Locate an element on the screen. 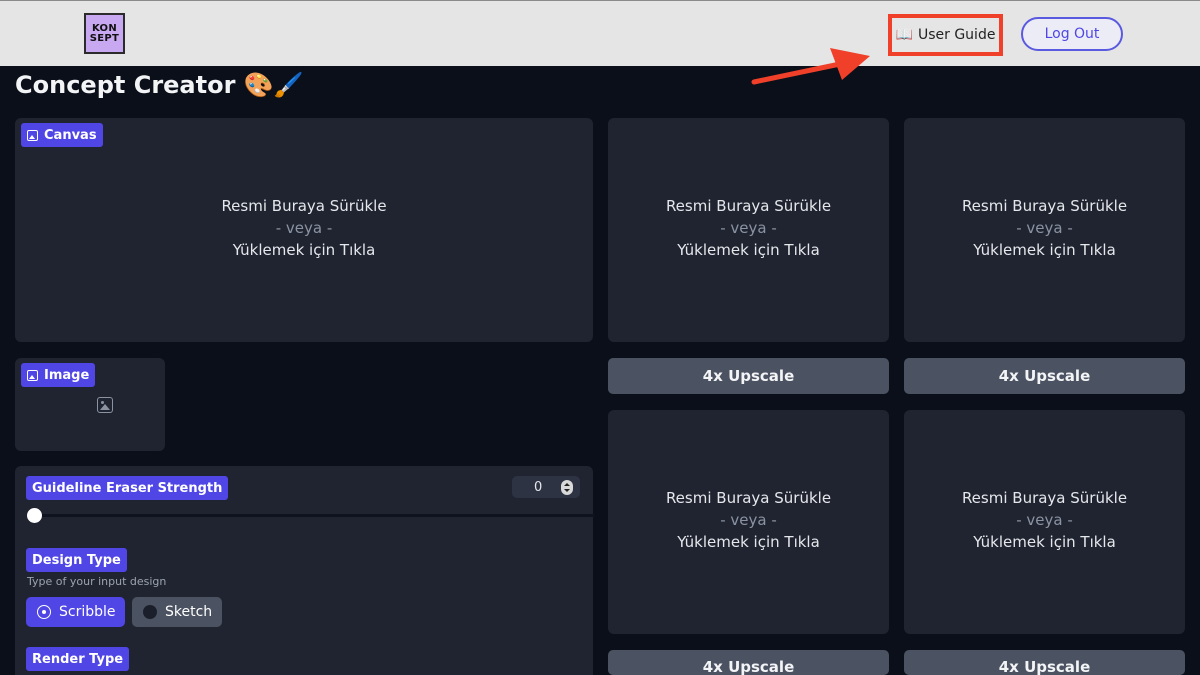 The width and height of the screenshot is (1200, 675). user-guide-label: User Guide is located at coordinates (956, 35).